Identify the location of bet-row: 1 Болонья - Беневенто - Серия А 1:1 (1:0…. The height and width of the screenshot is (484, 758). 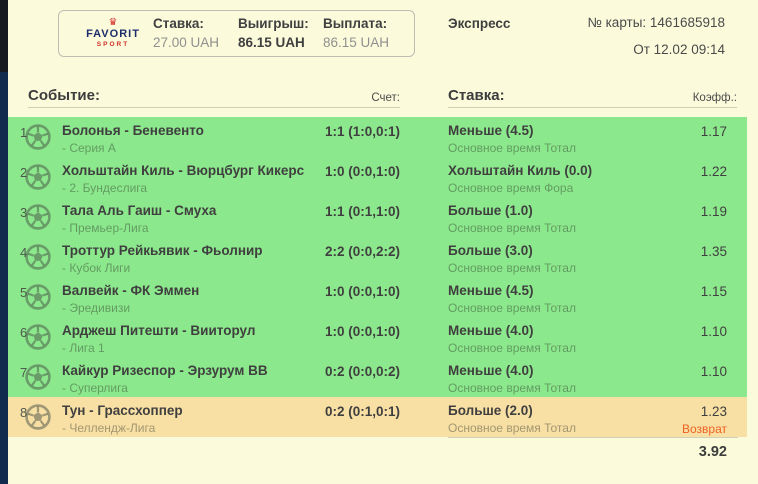
(377, 137).